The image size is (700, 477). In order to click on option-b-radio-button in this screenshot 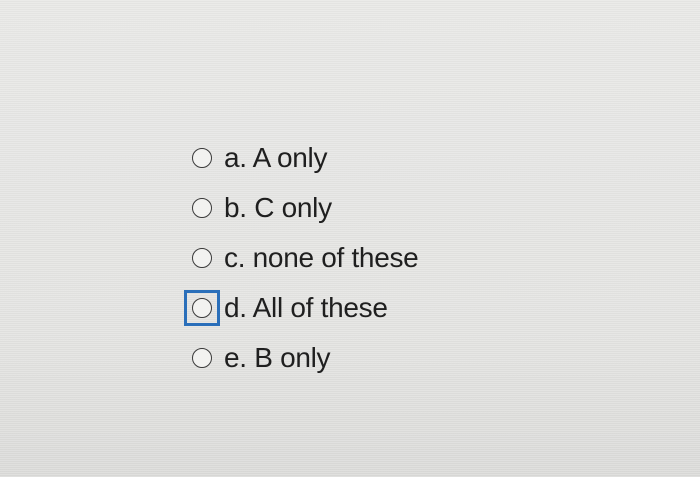, I will do `click(202, 208)`.